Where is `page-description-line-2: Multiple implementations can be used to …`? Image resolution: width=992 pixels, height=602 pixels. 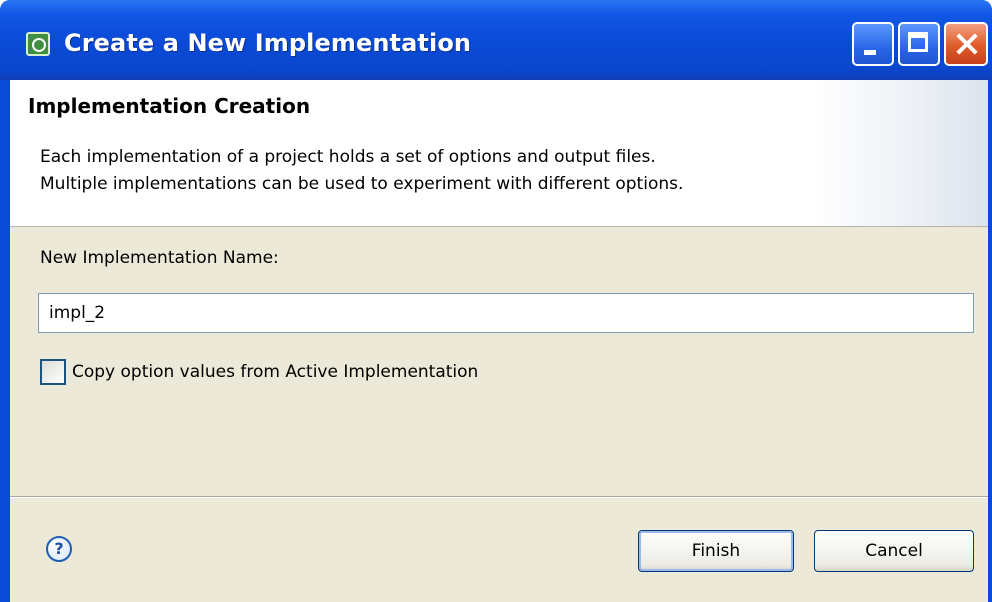
page-description-line-2: Multiple implementations can be used to … is located at coordinates (362, 184).